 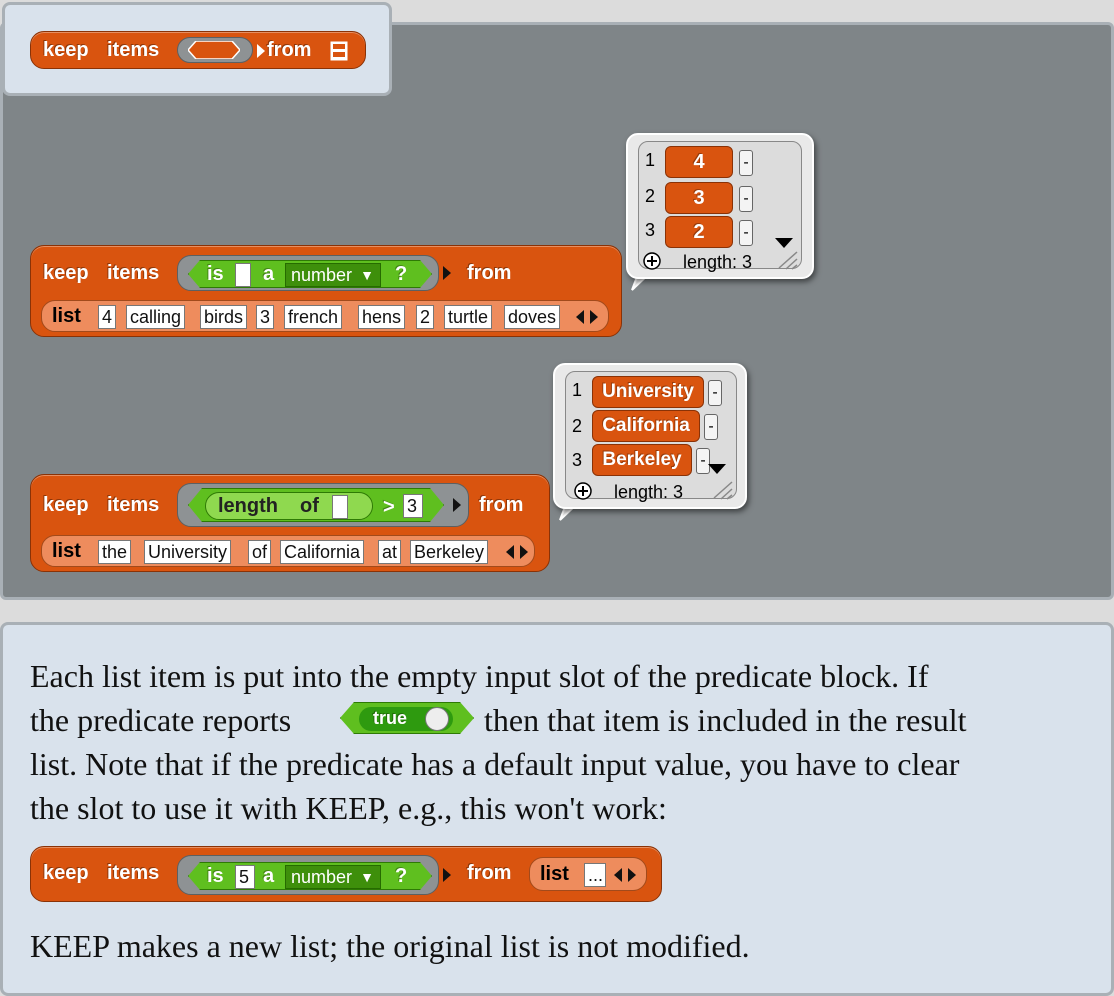 I want to click on list-cell: 2, so click(x=699, y=232).